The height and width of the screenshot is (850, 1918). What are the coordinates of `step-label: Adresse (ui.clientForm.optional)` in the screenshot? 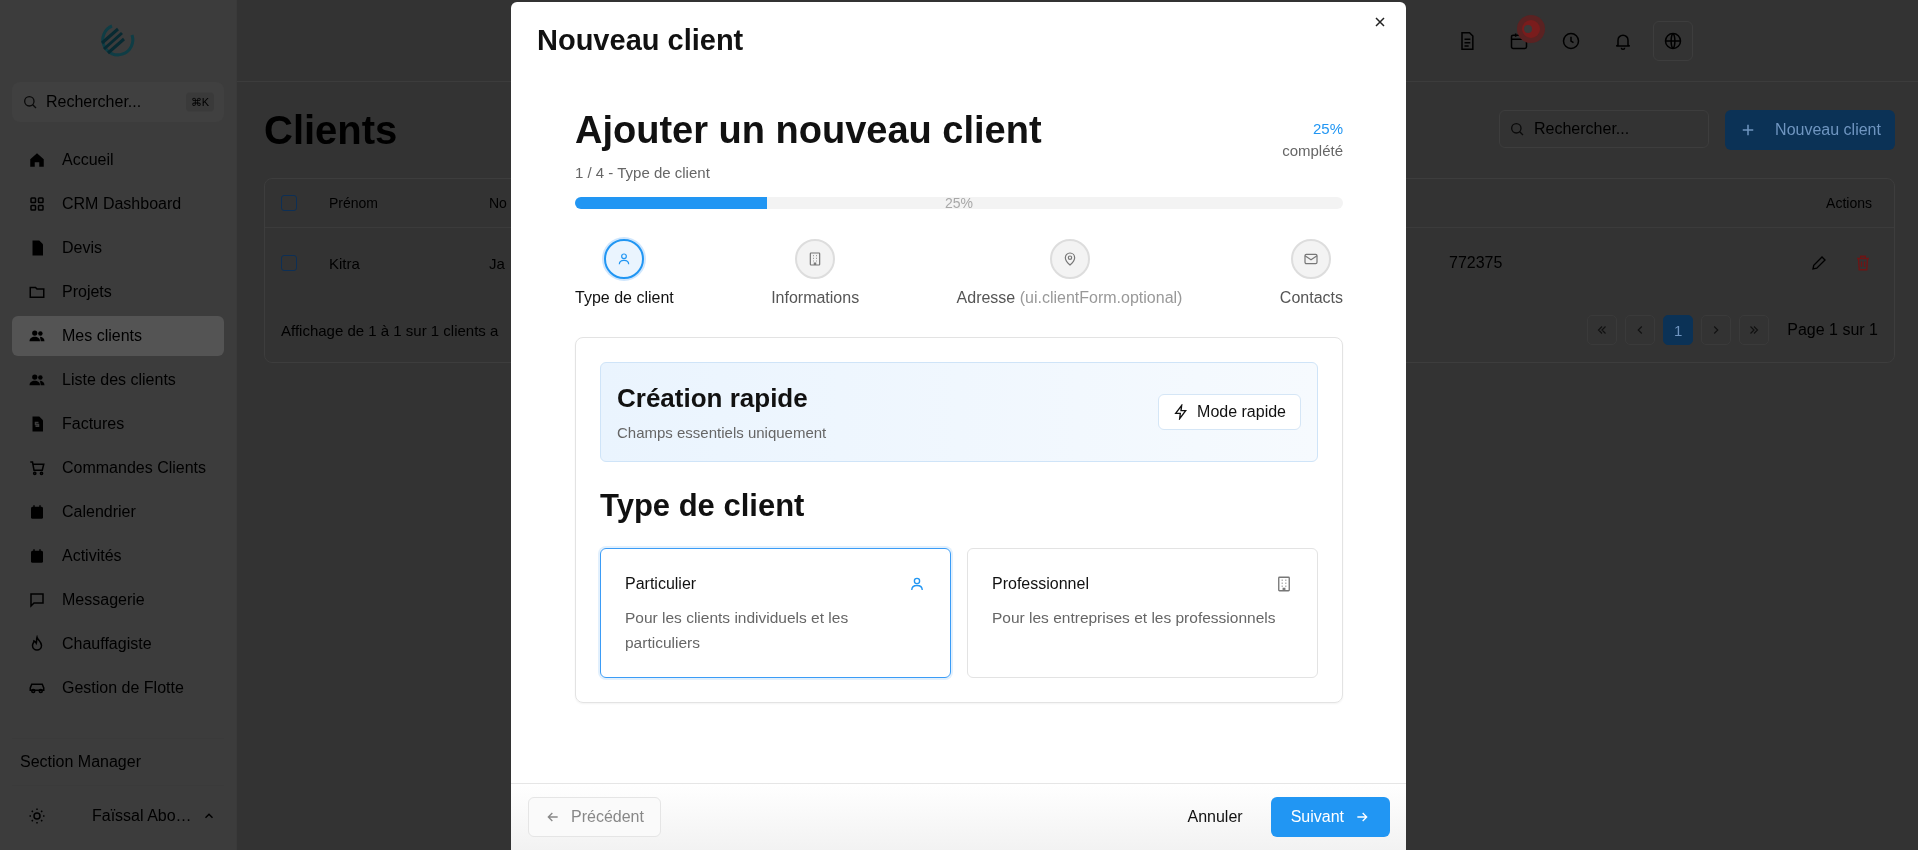 It's located at (1069, 298).